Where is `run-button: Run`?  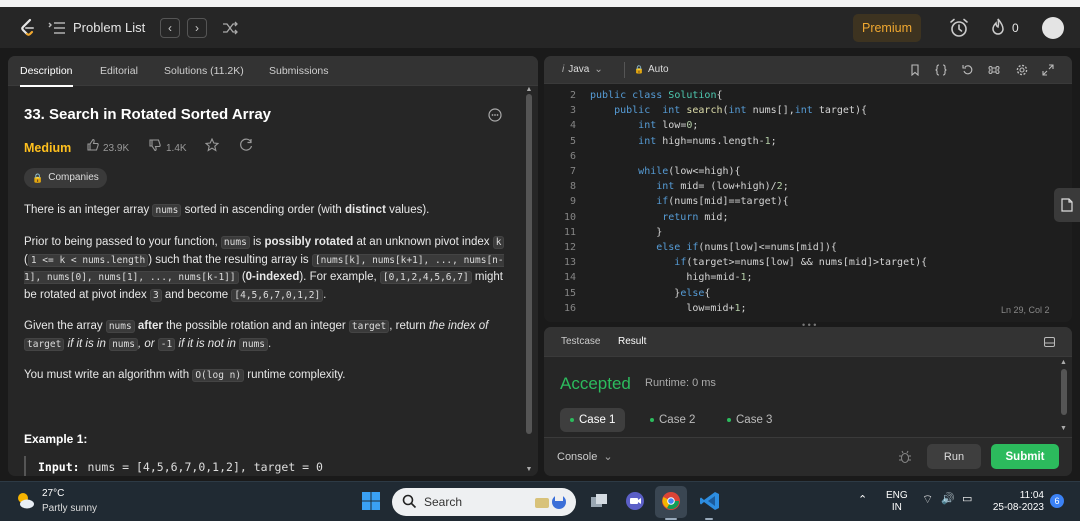 run-button: Run is located at coordinates (954, 456).